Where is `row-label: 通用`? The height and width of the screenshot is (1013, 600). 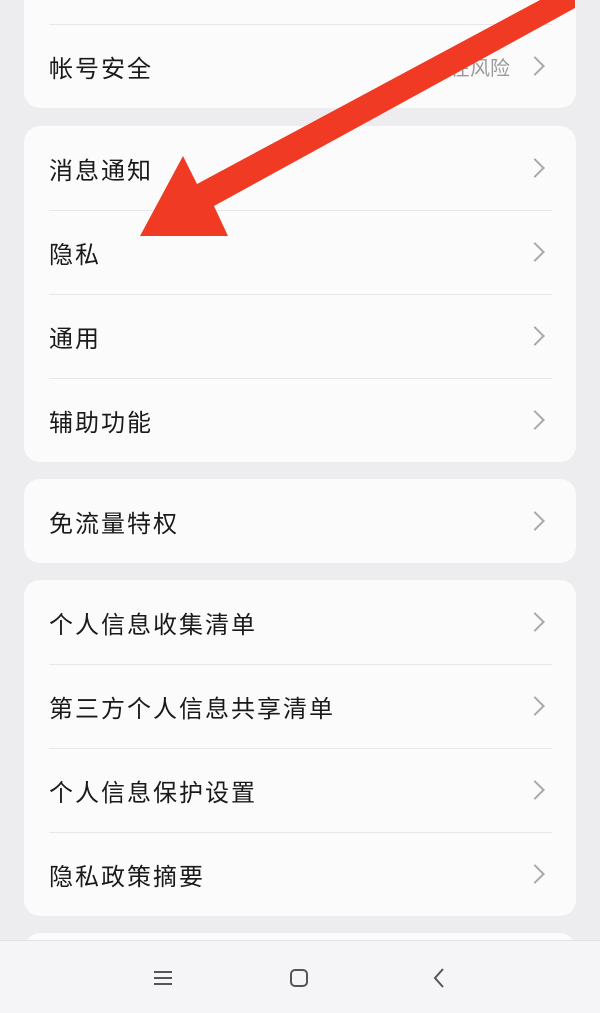 row-label: 通用 is located at coordinates (75, 338).